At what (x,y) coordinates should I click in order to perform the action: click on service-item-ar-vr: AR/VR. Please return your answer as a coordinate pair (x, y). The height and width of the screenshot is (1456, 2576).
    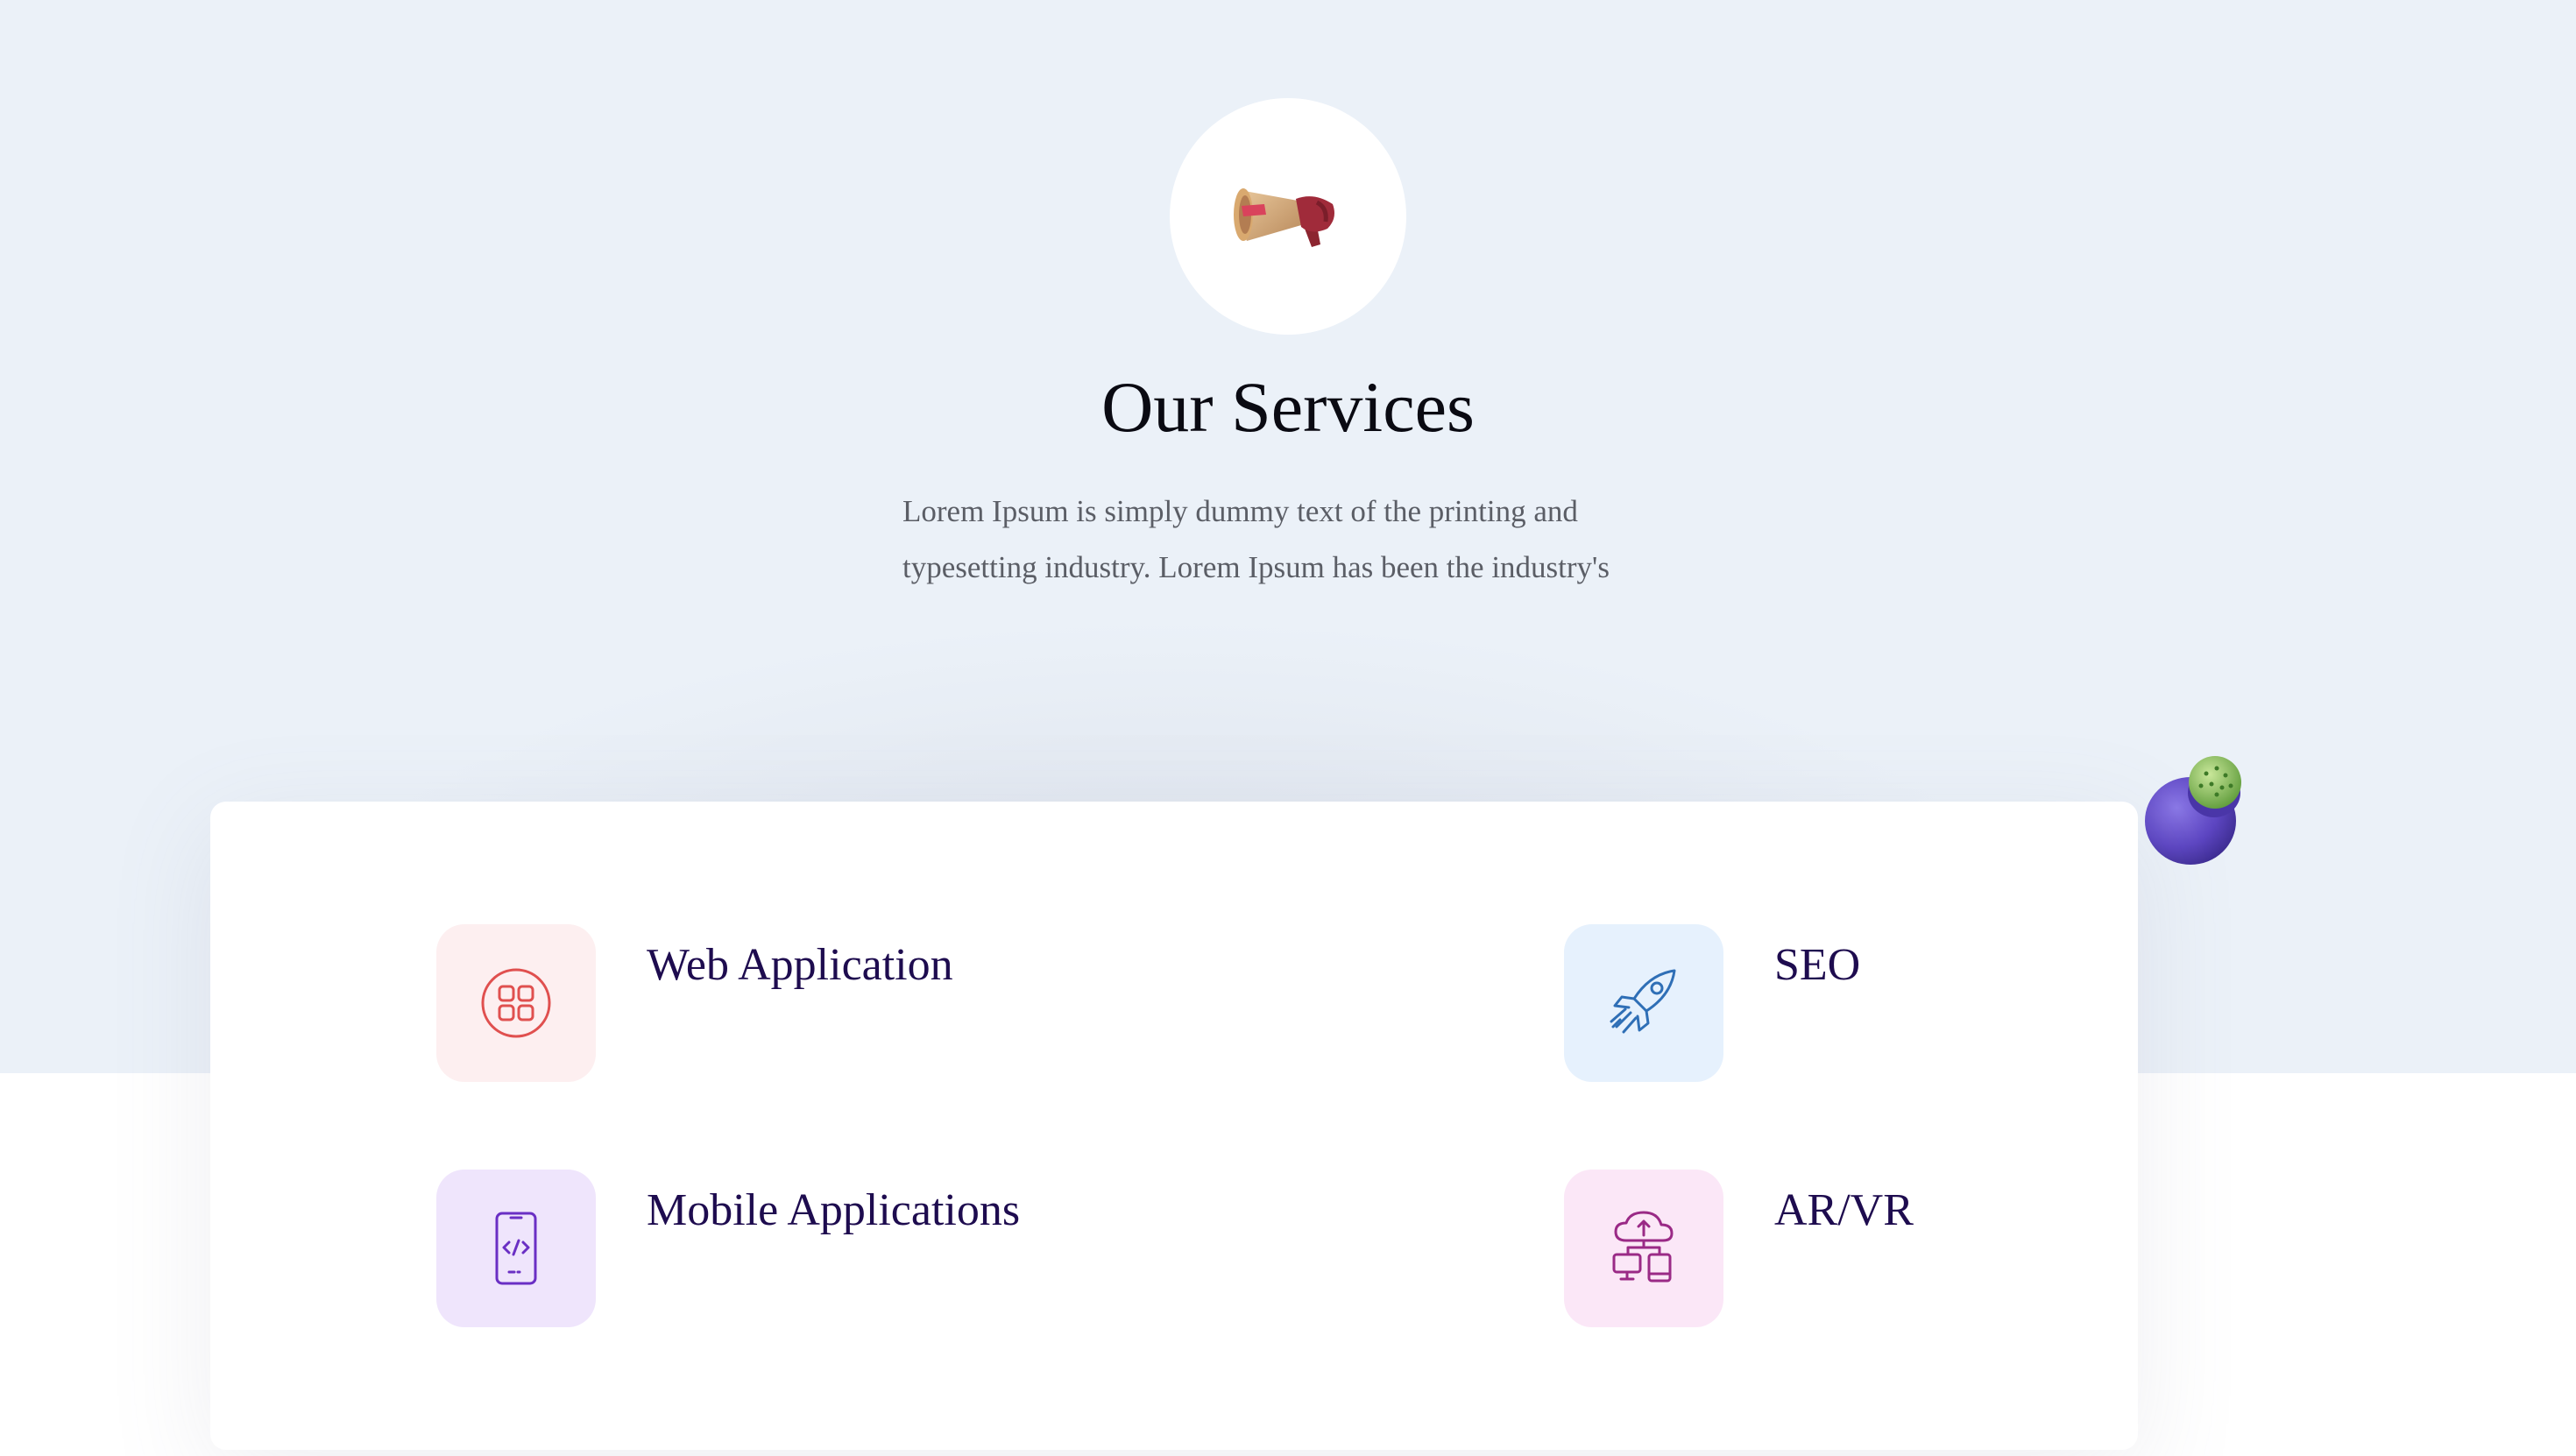
    Looking at the image, I should click on (1739, 1248).